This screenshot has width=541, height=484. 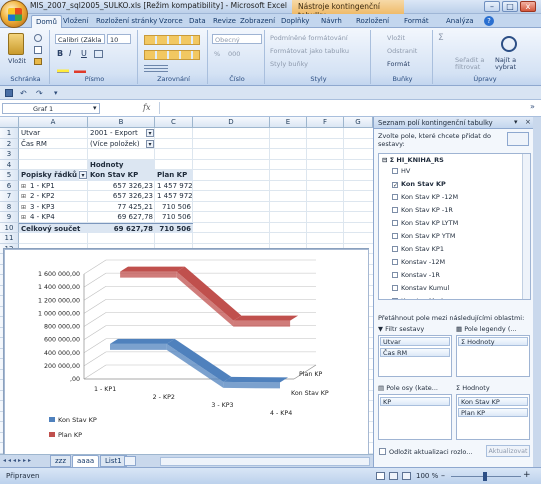 I want to click on field-item: Kon Stav KP LYTM, so click(x=425, y=223).